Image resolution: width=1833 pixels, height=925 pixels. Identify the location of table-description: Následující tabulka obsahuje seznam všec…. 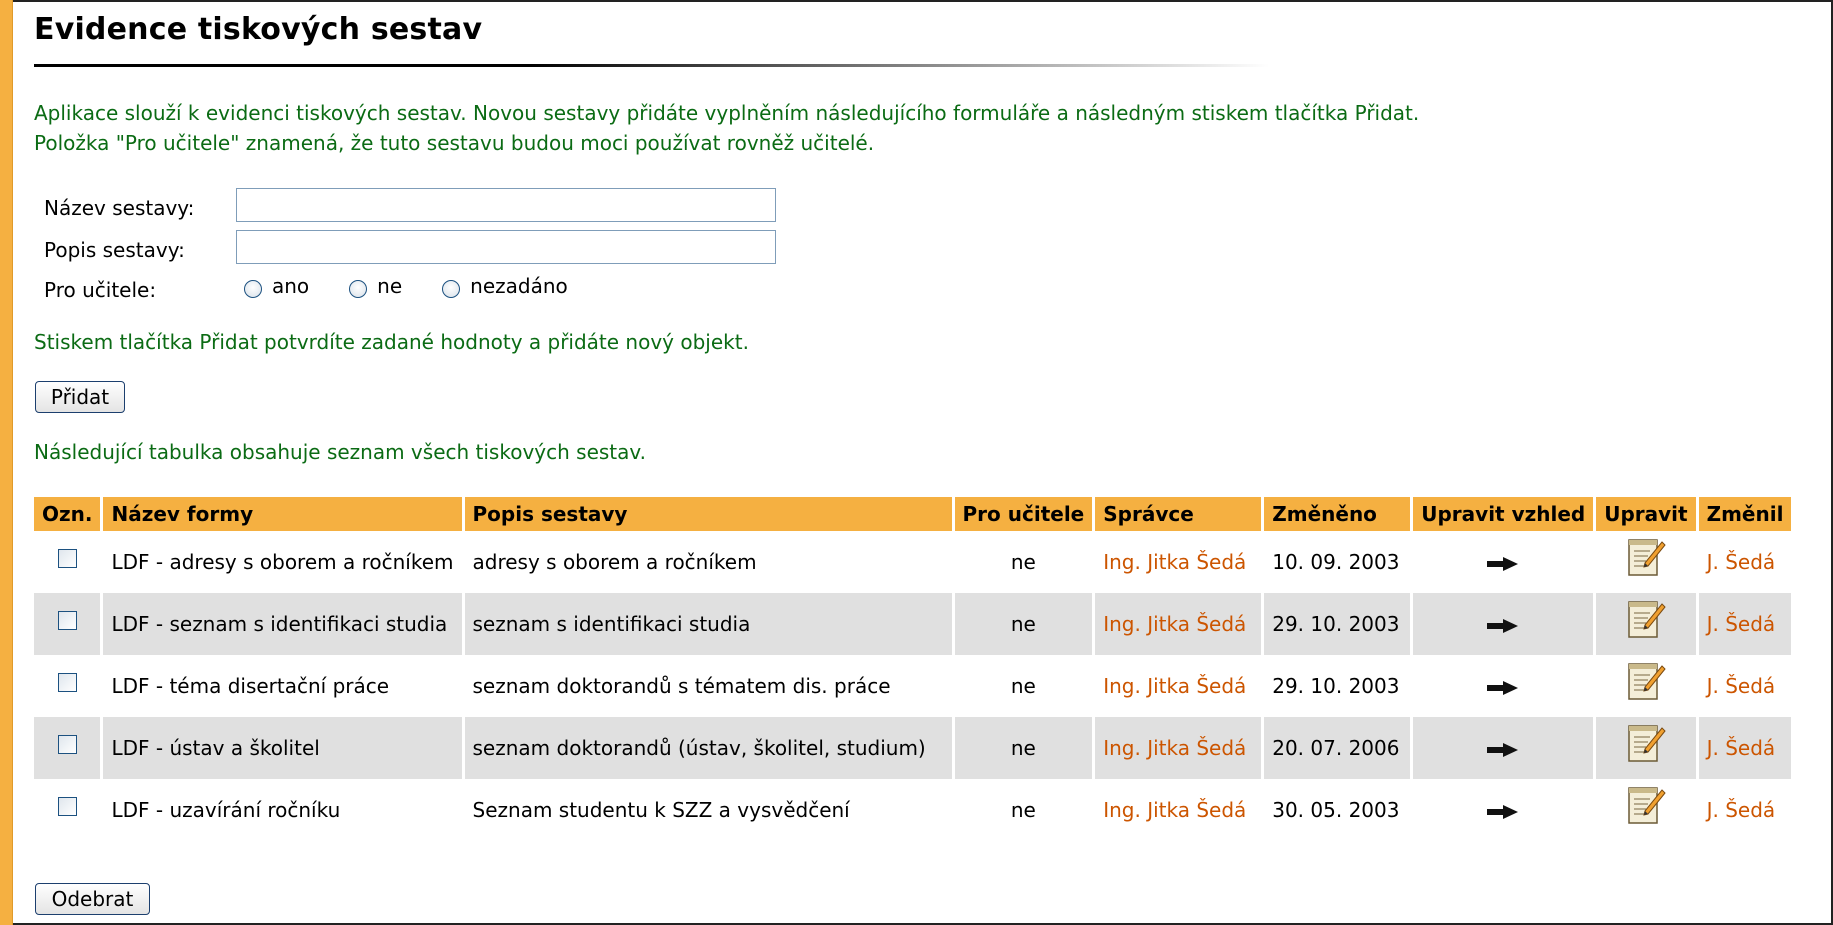
(340, 452).